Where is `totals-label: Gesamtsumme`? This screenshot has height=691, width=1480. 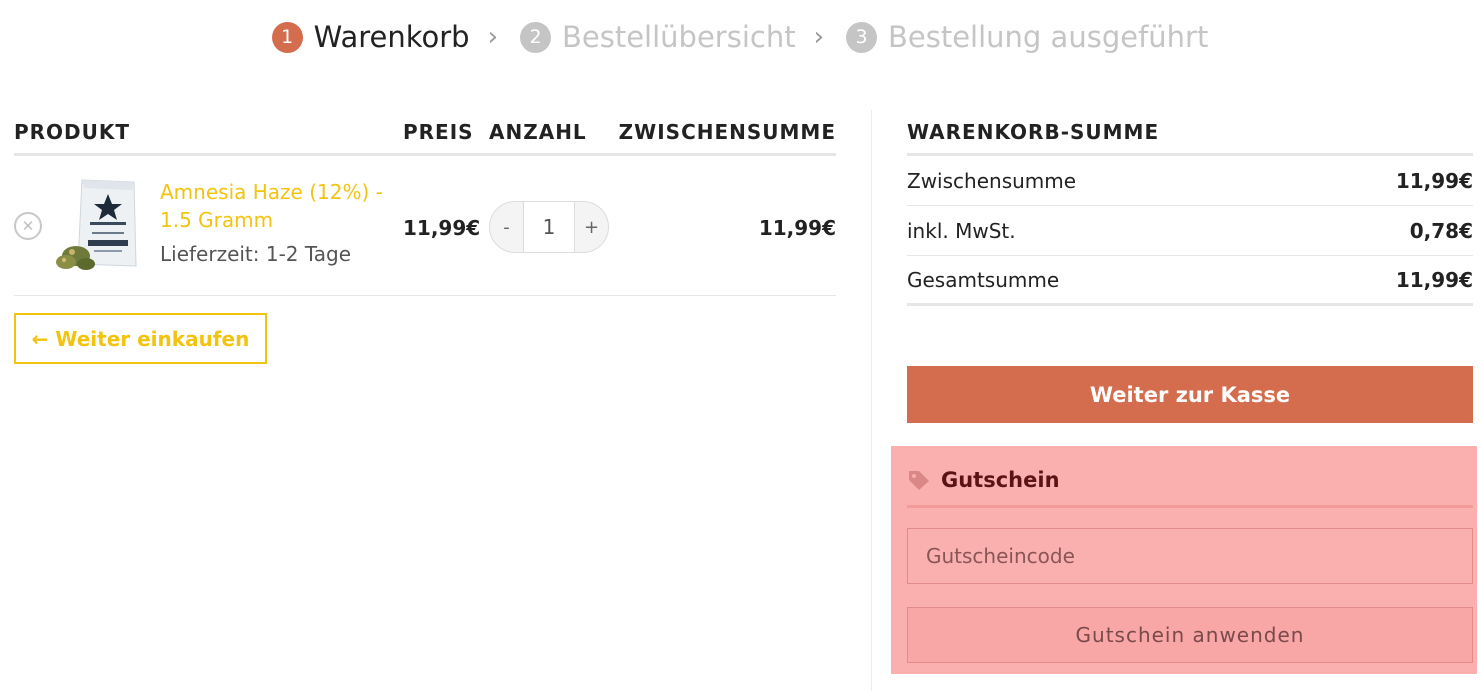
totals-label: Gesamtsumme is located at coordinates (983, 279).